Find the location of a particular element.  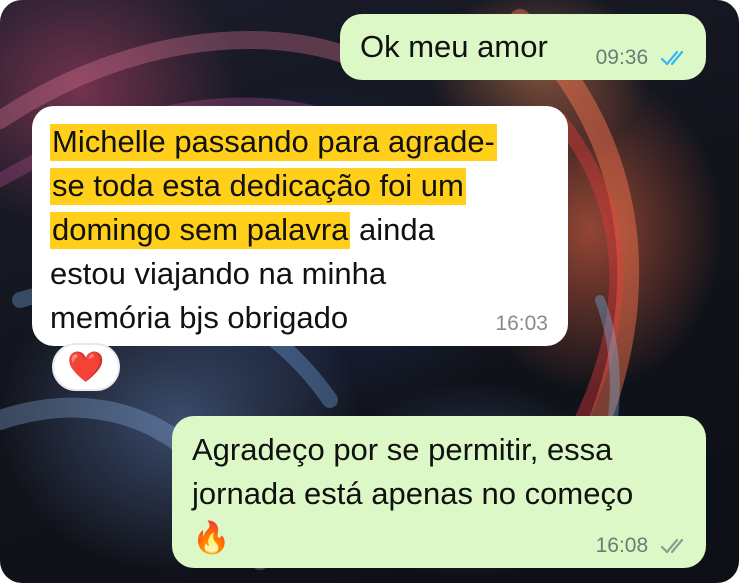

message-time: 16:08 is located at coordinates (622, 545).